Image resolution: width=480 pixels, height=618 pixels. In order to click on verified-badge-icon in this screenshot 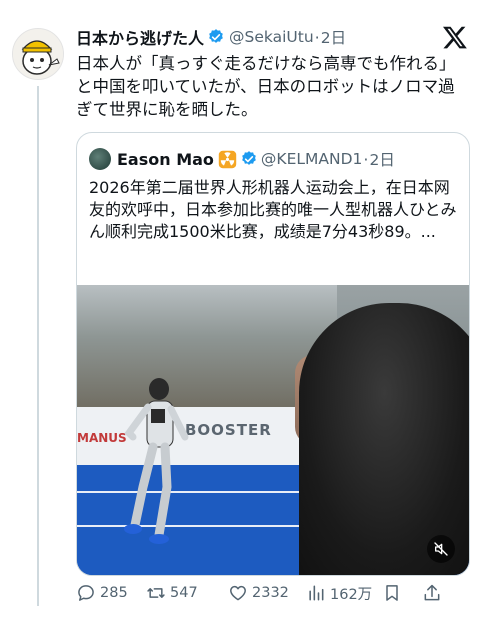, I will do `click(216, 36)`.